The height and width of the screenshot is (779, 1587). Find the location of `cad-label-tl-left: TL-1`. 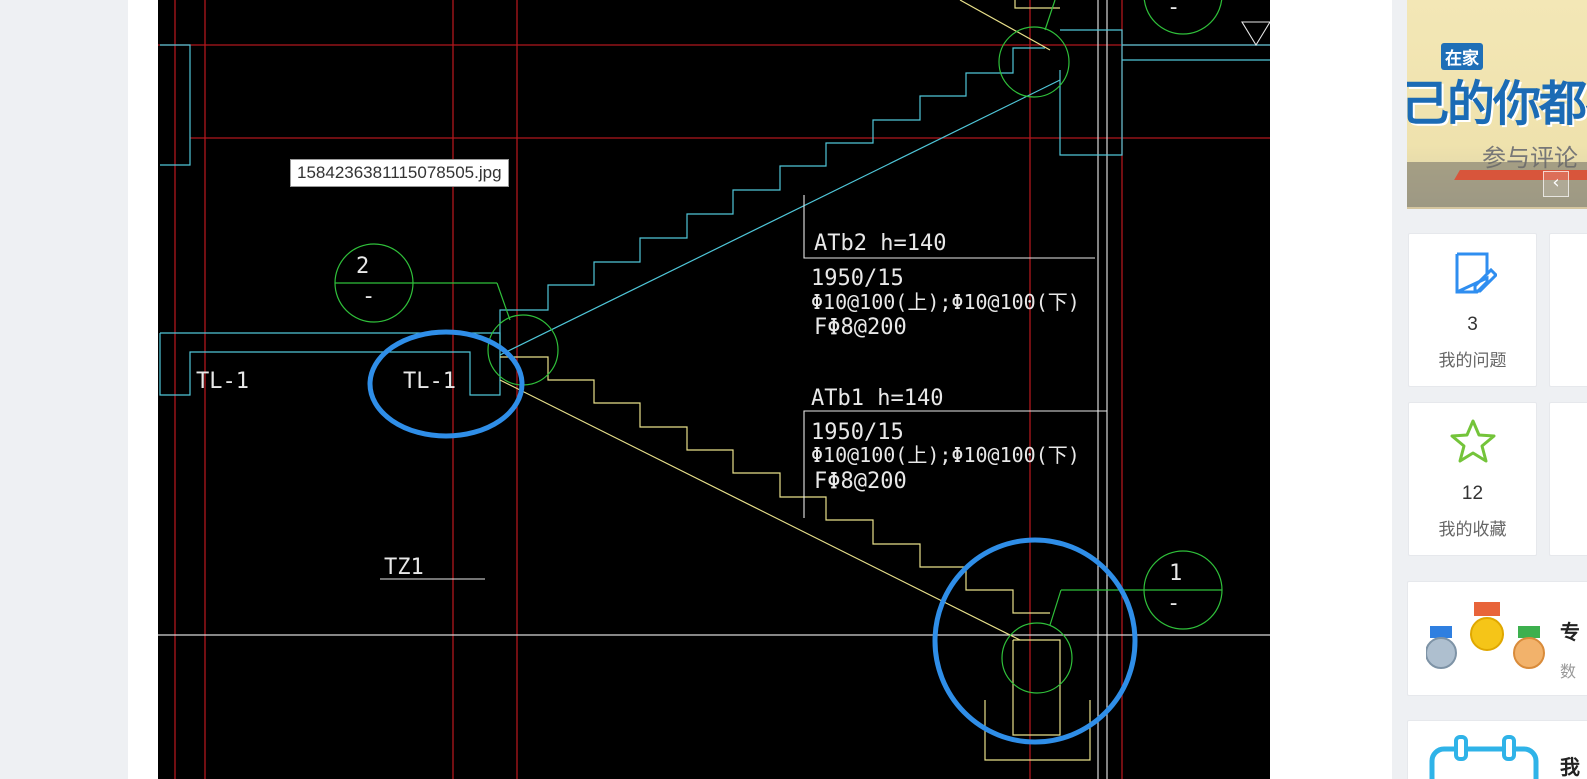

cad-label-tl-left: TL-1 is located at coordinates (222, 381).